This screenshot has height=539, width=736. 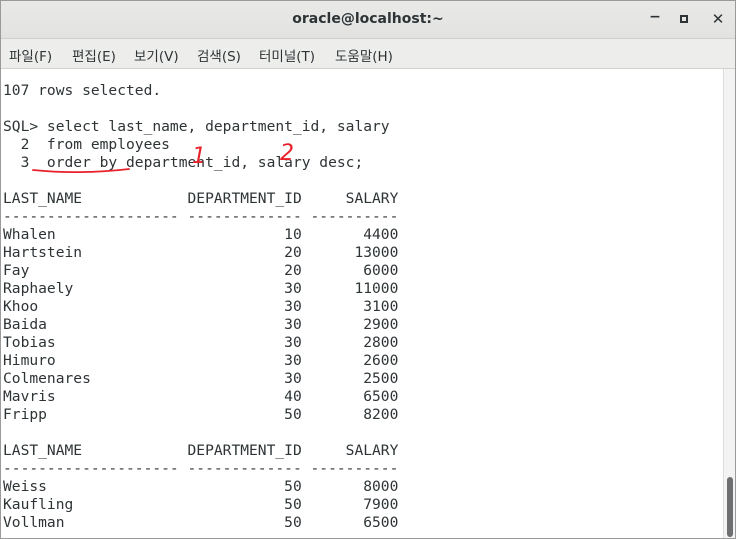 I want to click on terminal-line: Baida 30 2900, so click(x=201, y=324).